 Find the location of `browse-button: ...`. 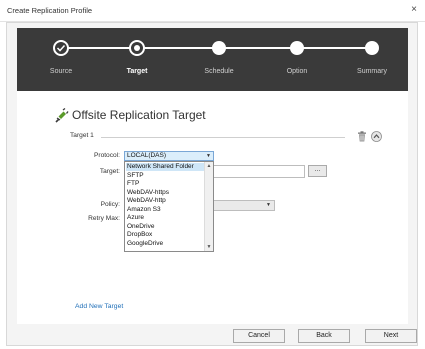

browse-button: ... is located at coordinates (317, 171).